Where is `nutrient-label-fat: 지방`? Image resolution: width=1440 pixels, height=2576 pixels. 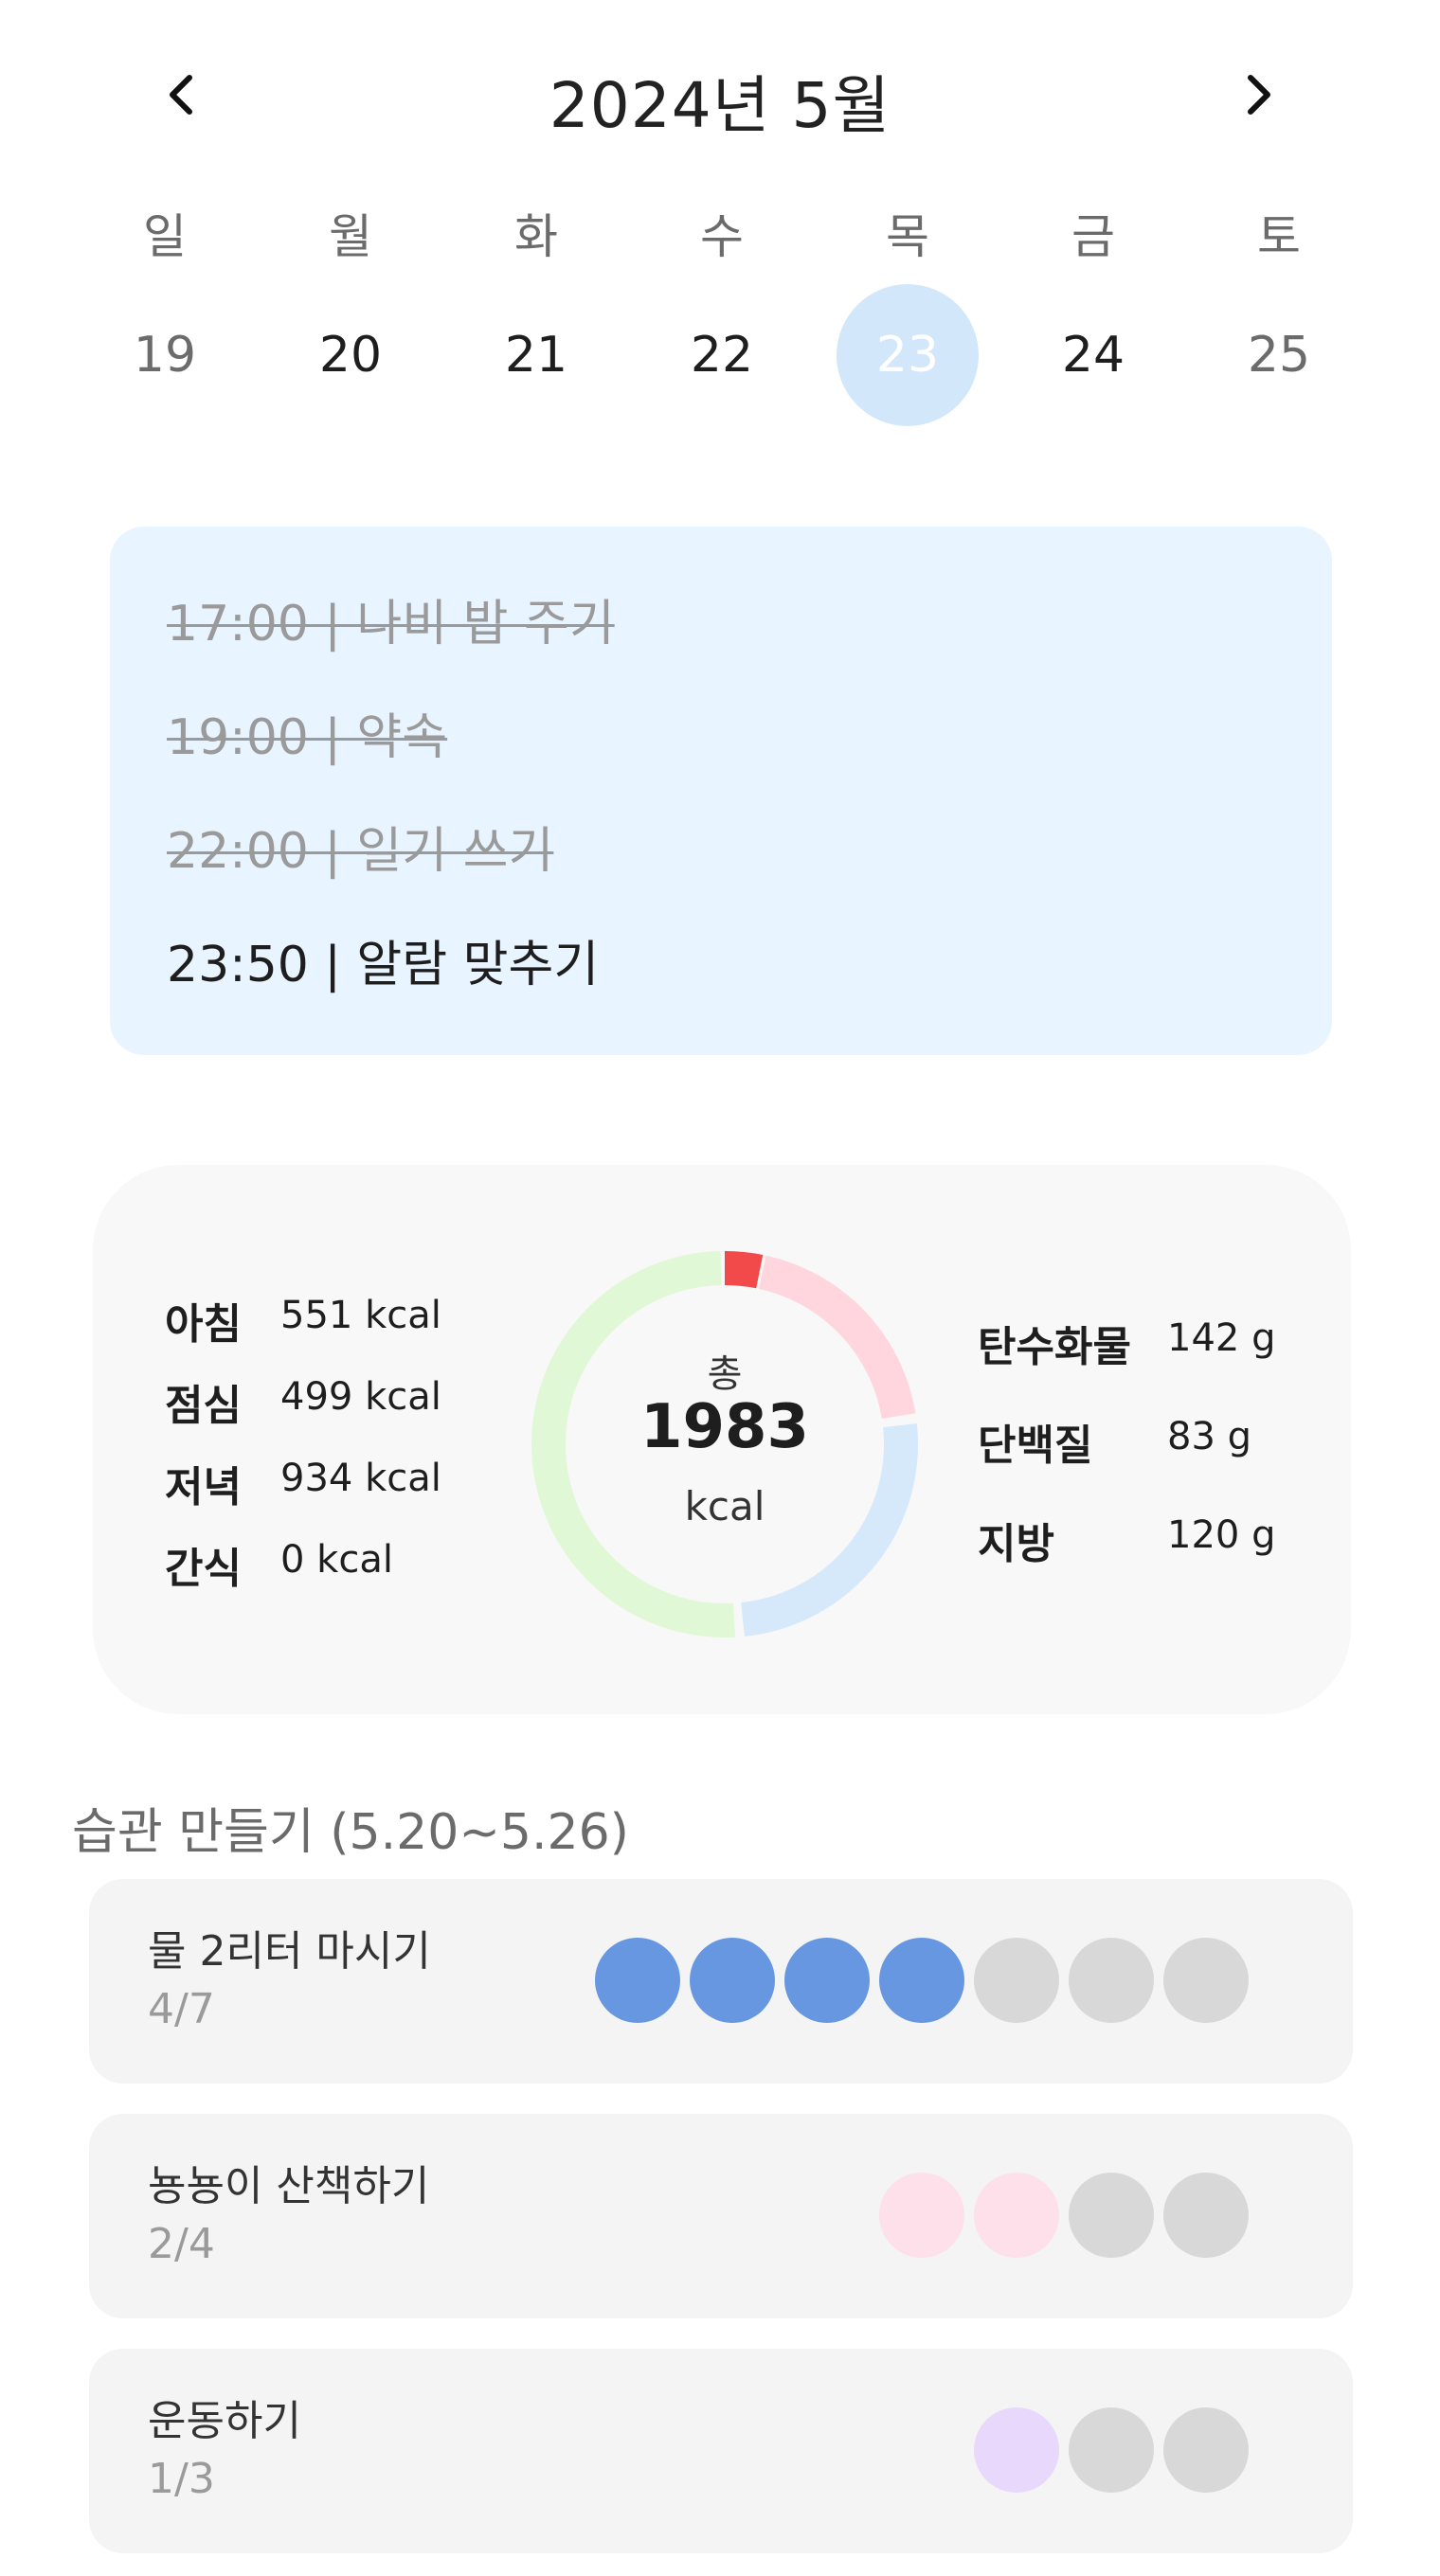 nutrient-label-fat: 지방 is located at coordinates (1016, 1544).